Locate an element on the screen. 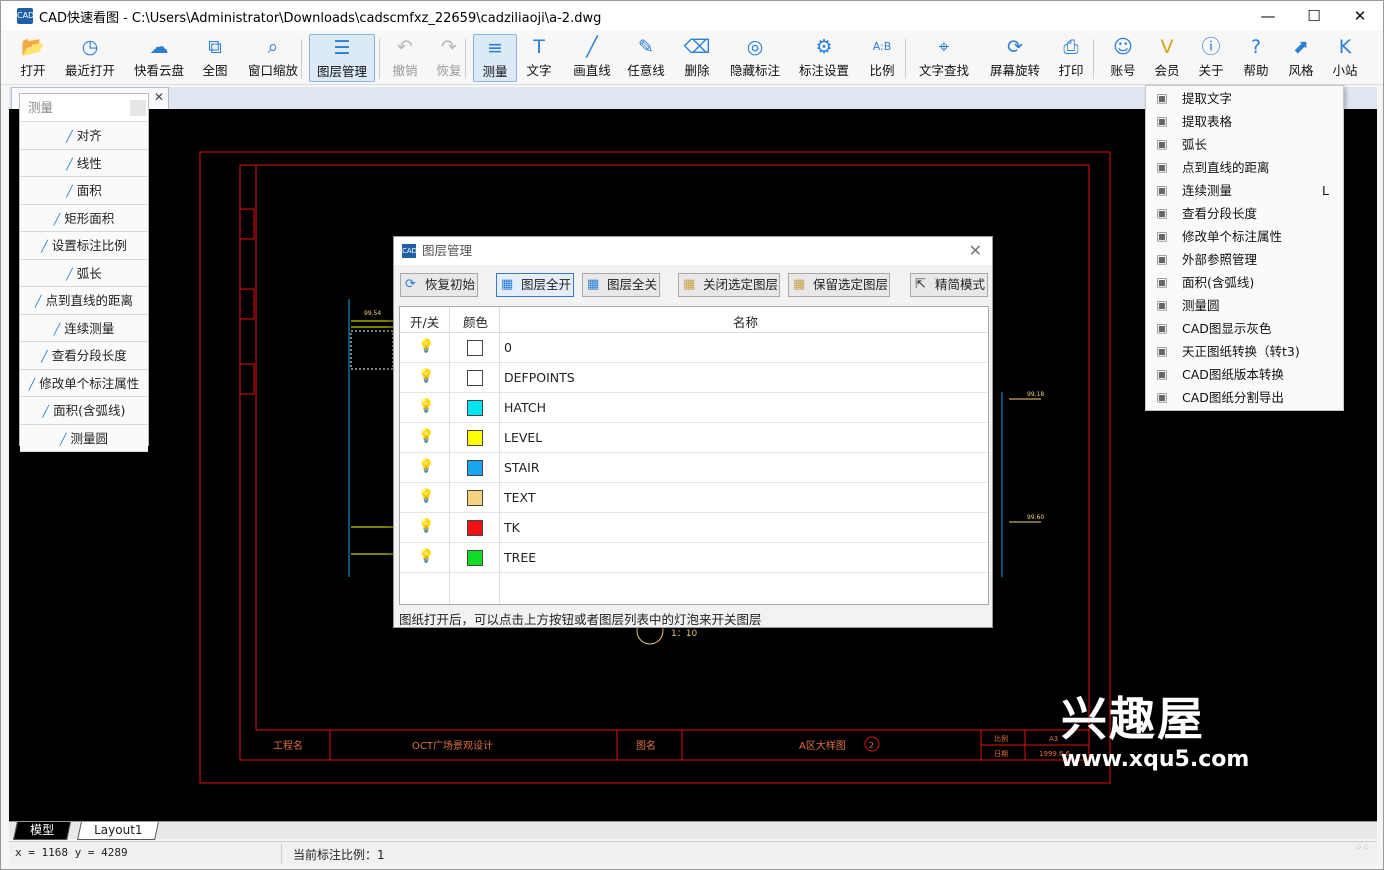  measure-item: ╱ 对齐 is located at coordinates (84, 136).